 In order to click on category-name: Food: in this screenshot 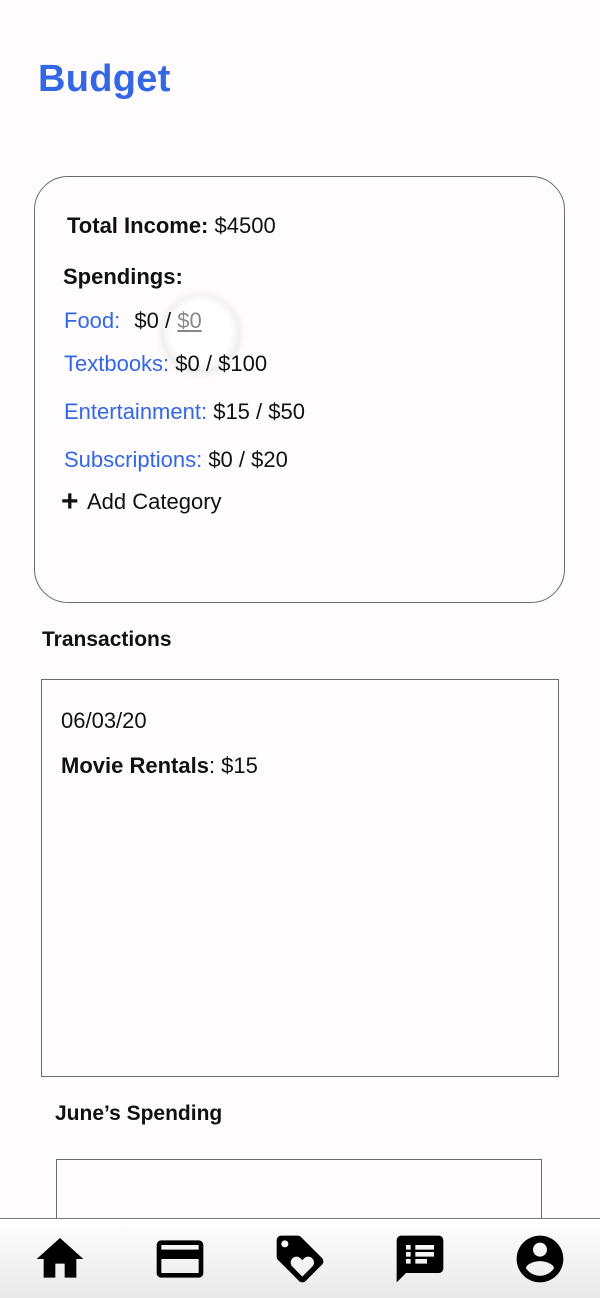, I will do `click(92, 320)`.